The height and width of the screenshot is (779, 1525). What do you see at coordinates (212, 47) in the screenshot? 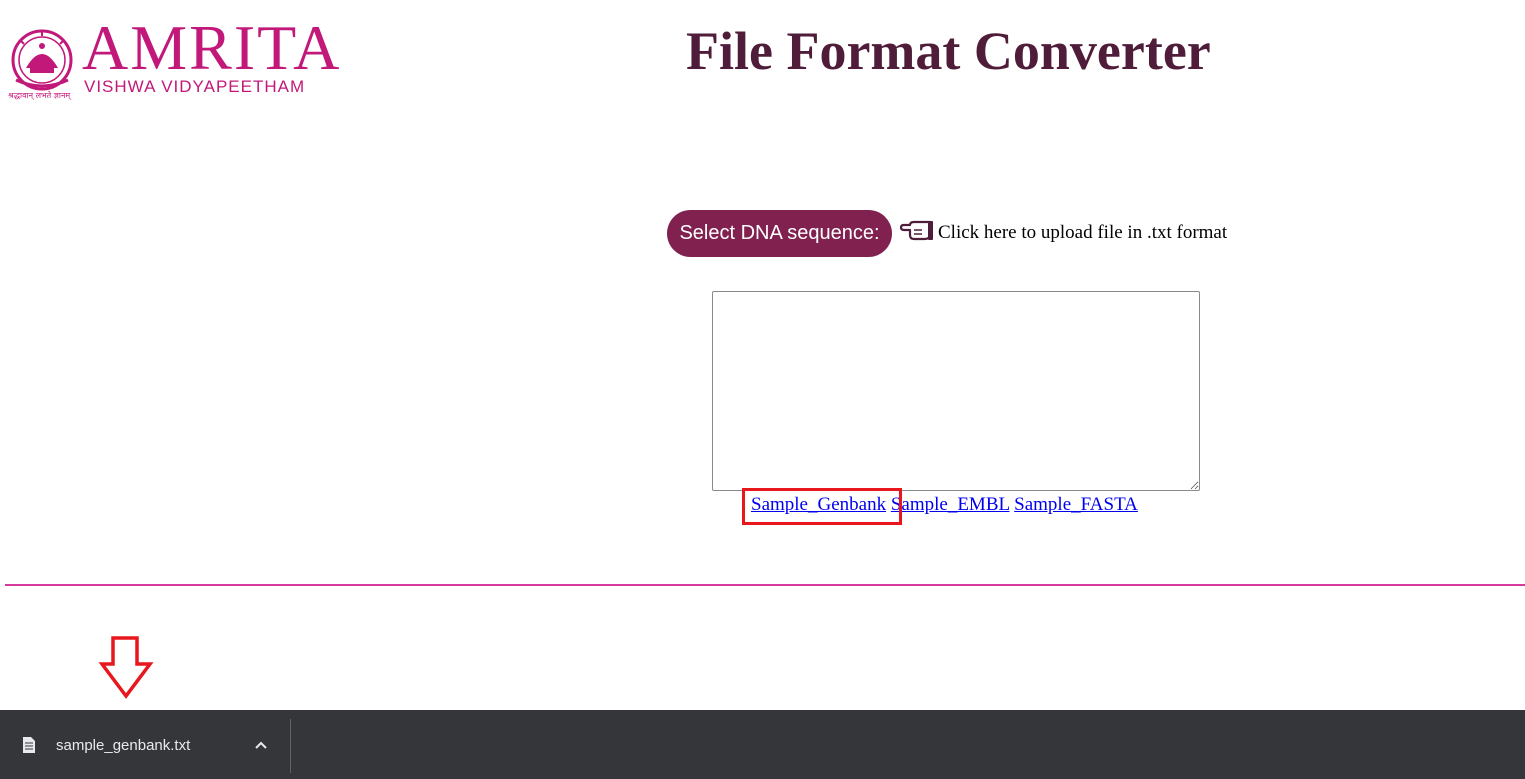
I see `logo-wordmark: AMRITA` at bounding box center [212, 47].